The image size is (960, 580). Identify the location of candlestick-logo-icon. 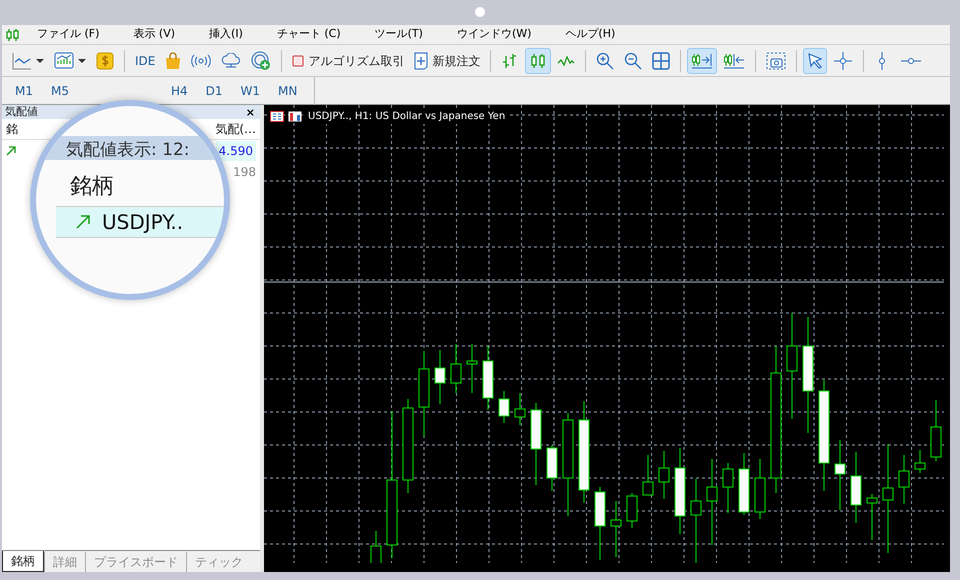
(13, 34).